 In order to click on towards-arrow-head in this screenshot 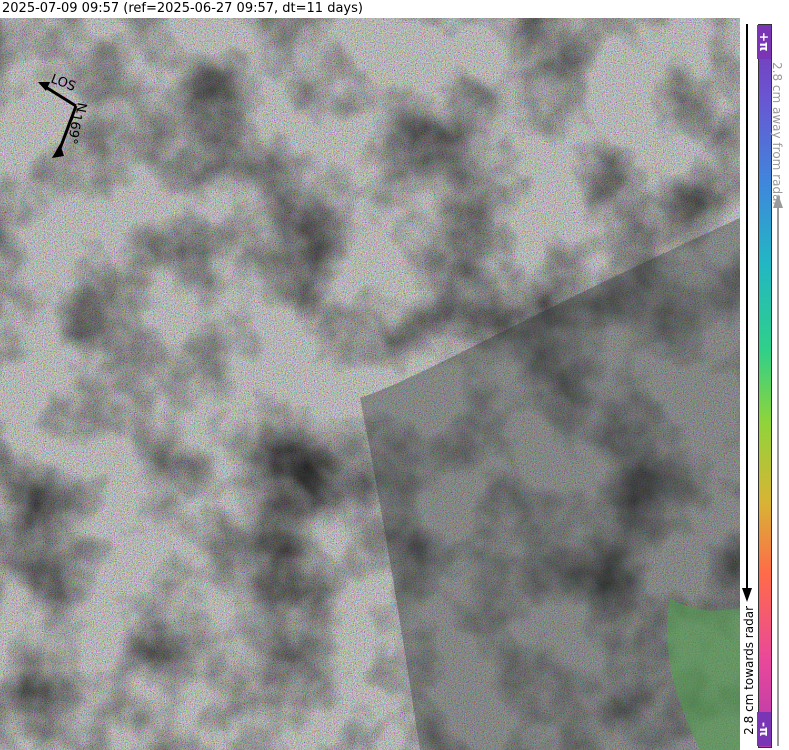, I will do `click(747, 595)`.